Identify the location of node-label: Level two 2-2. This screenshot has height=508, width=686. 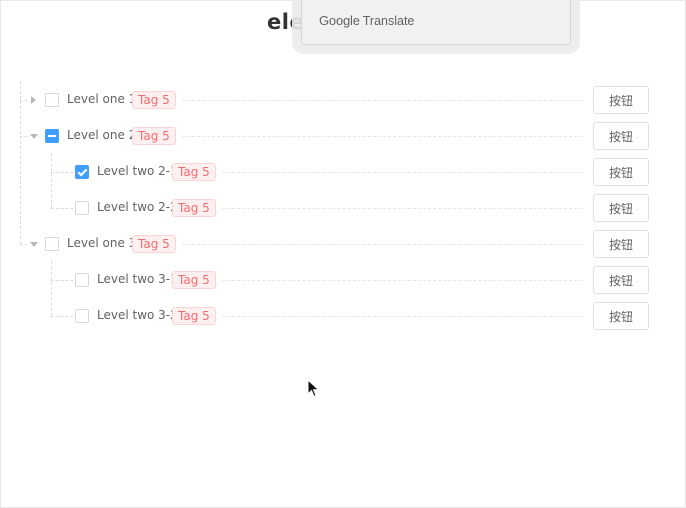
(137, 207).